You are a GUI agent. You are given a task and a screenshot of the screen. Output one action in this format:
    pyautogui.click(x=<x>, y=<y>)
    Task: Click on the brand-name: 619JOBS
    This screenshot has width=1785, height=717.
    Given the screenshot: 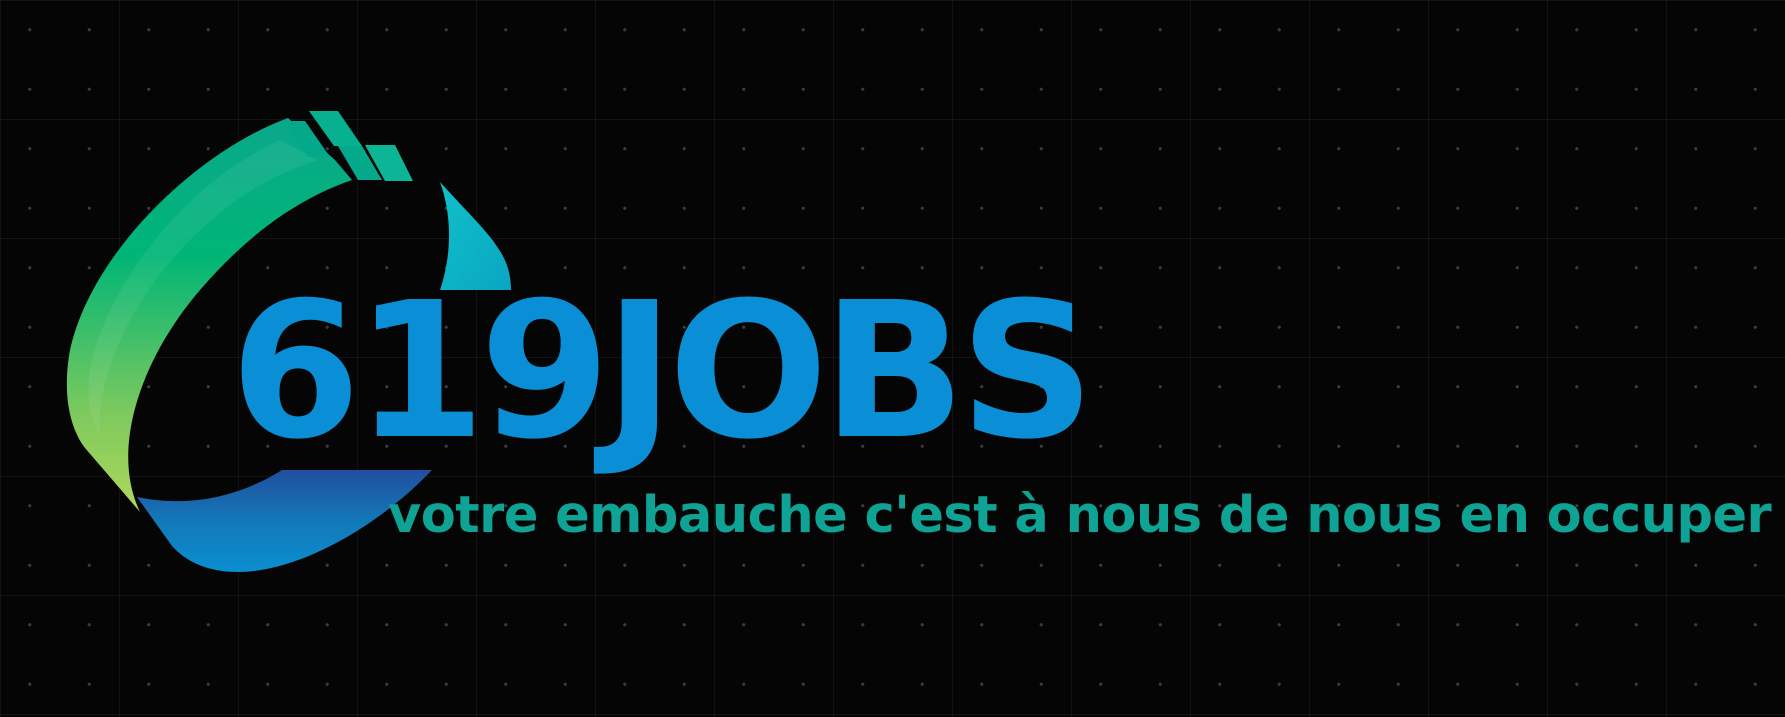 What is the action you would take?
    pyautogui.click(x=662, y=371)
    